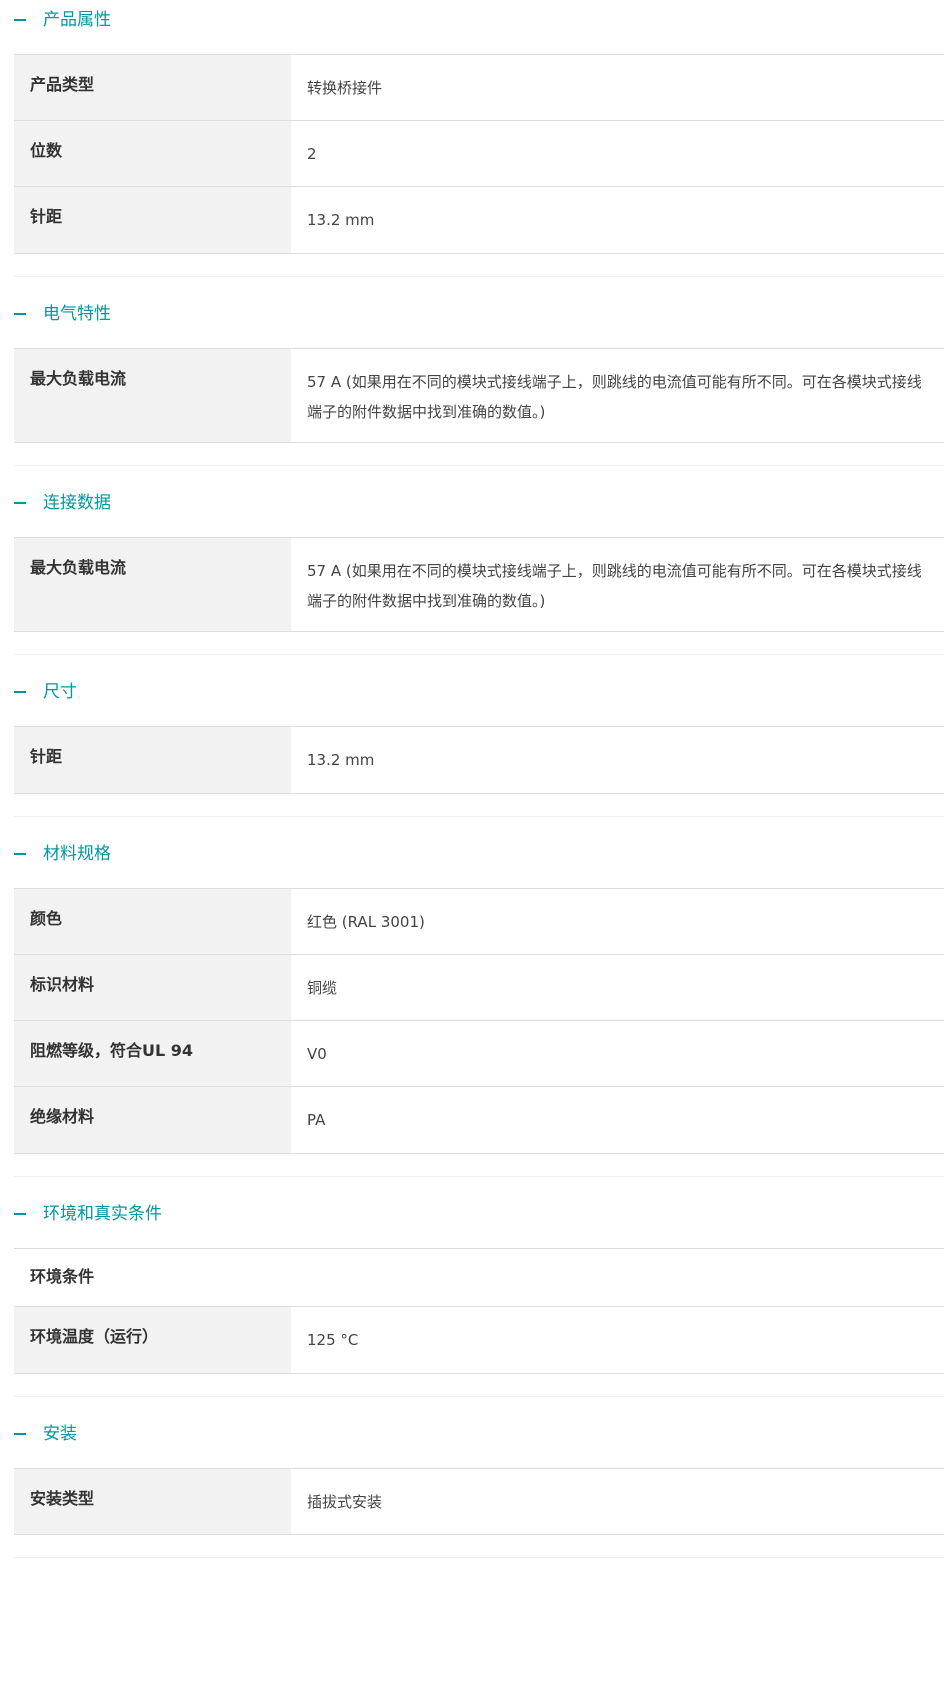 This screenshot has height=1685, width=946. Describe the element at coordinates (479, 1120) in the screenshot. I see `table-row: 绝缘材料 PA` at that location.